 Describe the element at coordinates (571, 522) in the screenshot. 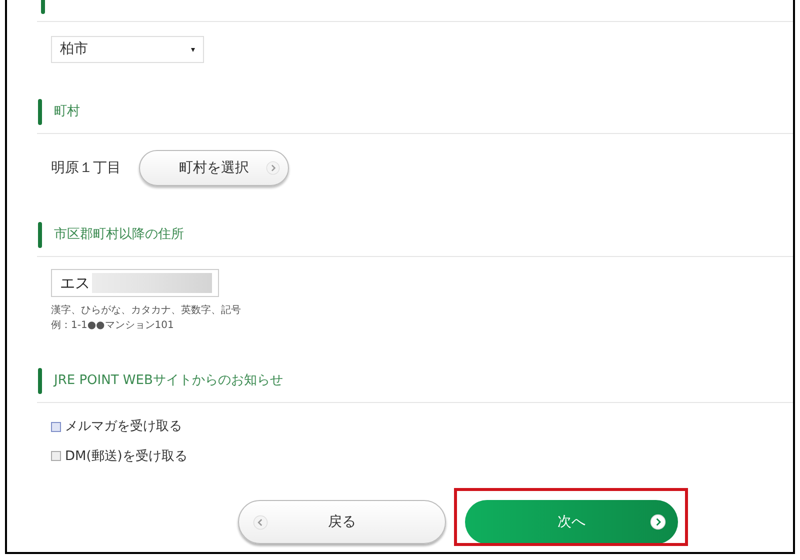

I see `next-button: 次へ` at that location.